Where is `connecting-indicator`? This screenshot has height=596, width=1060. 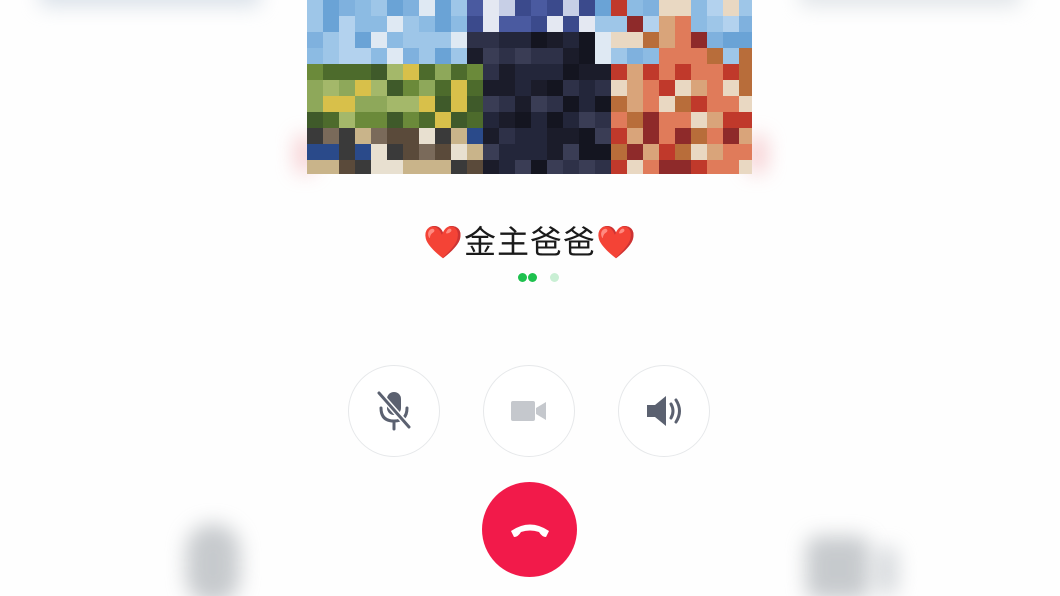
connecting-indicator is located at coordinates (539, 277).